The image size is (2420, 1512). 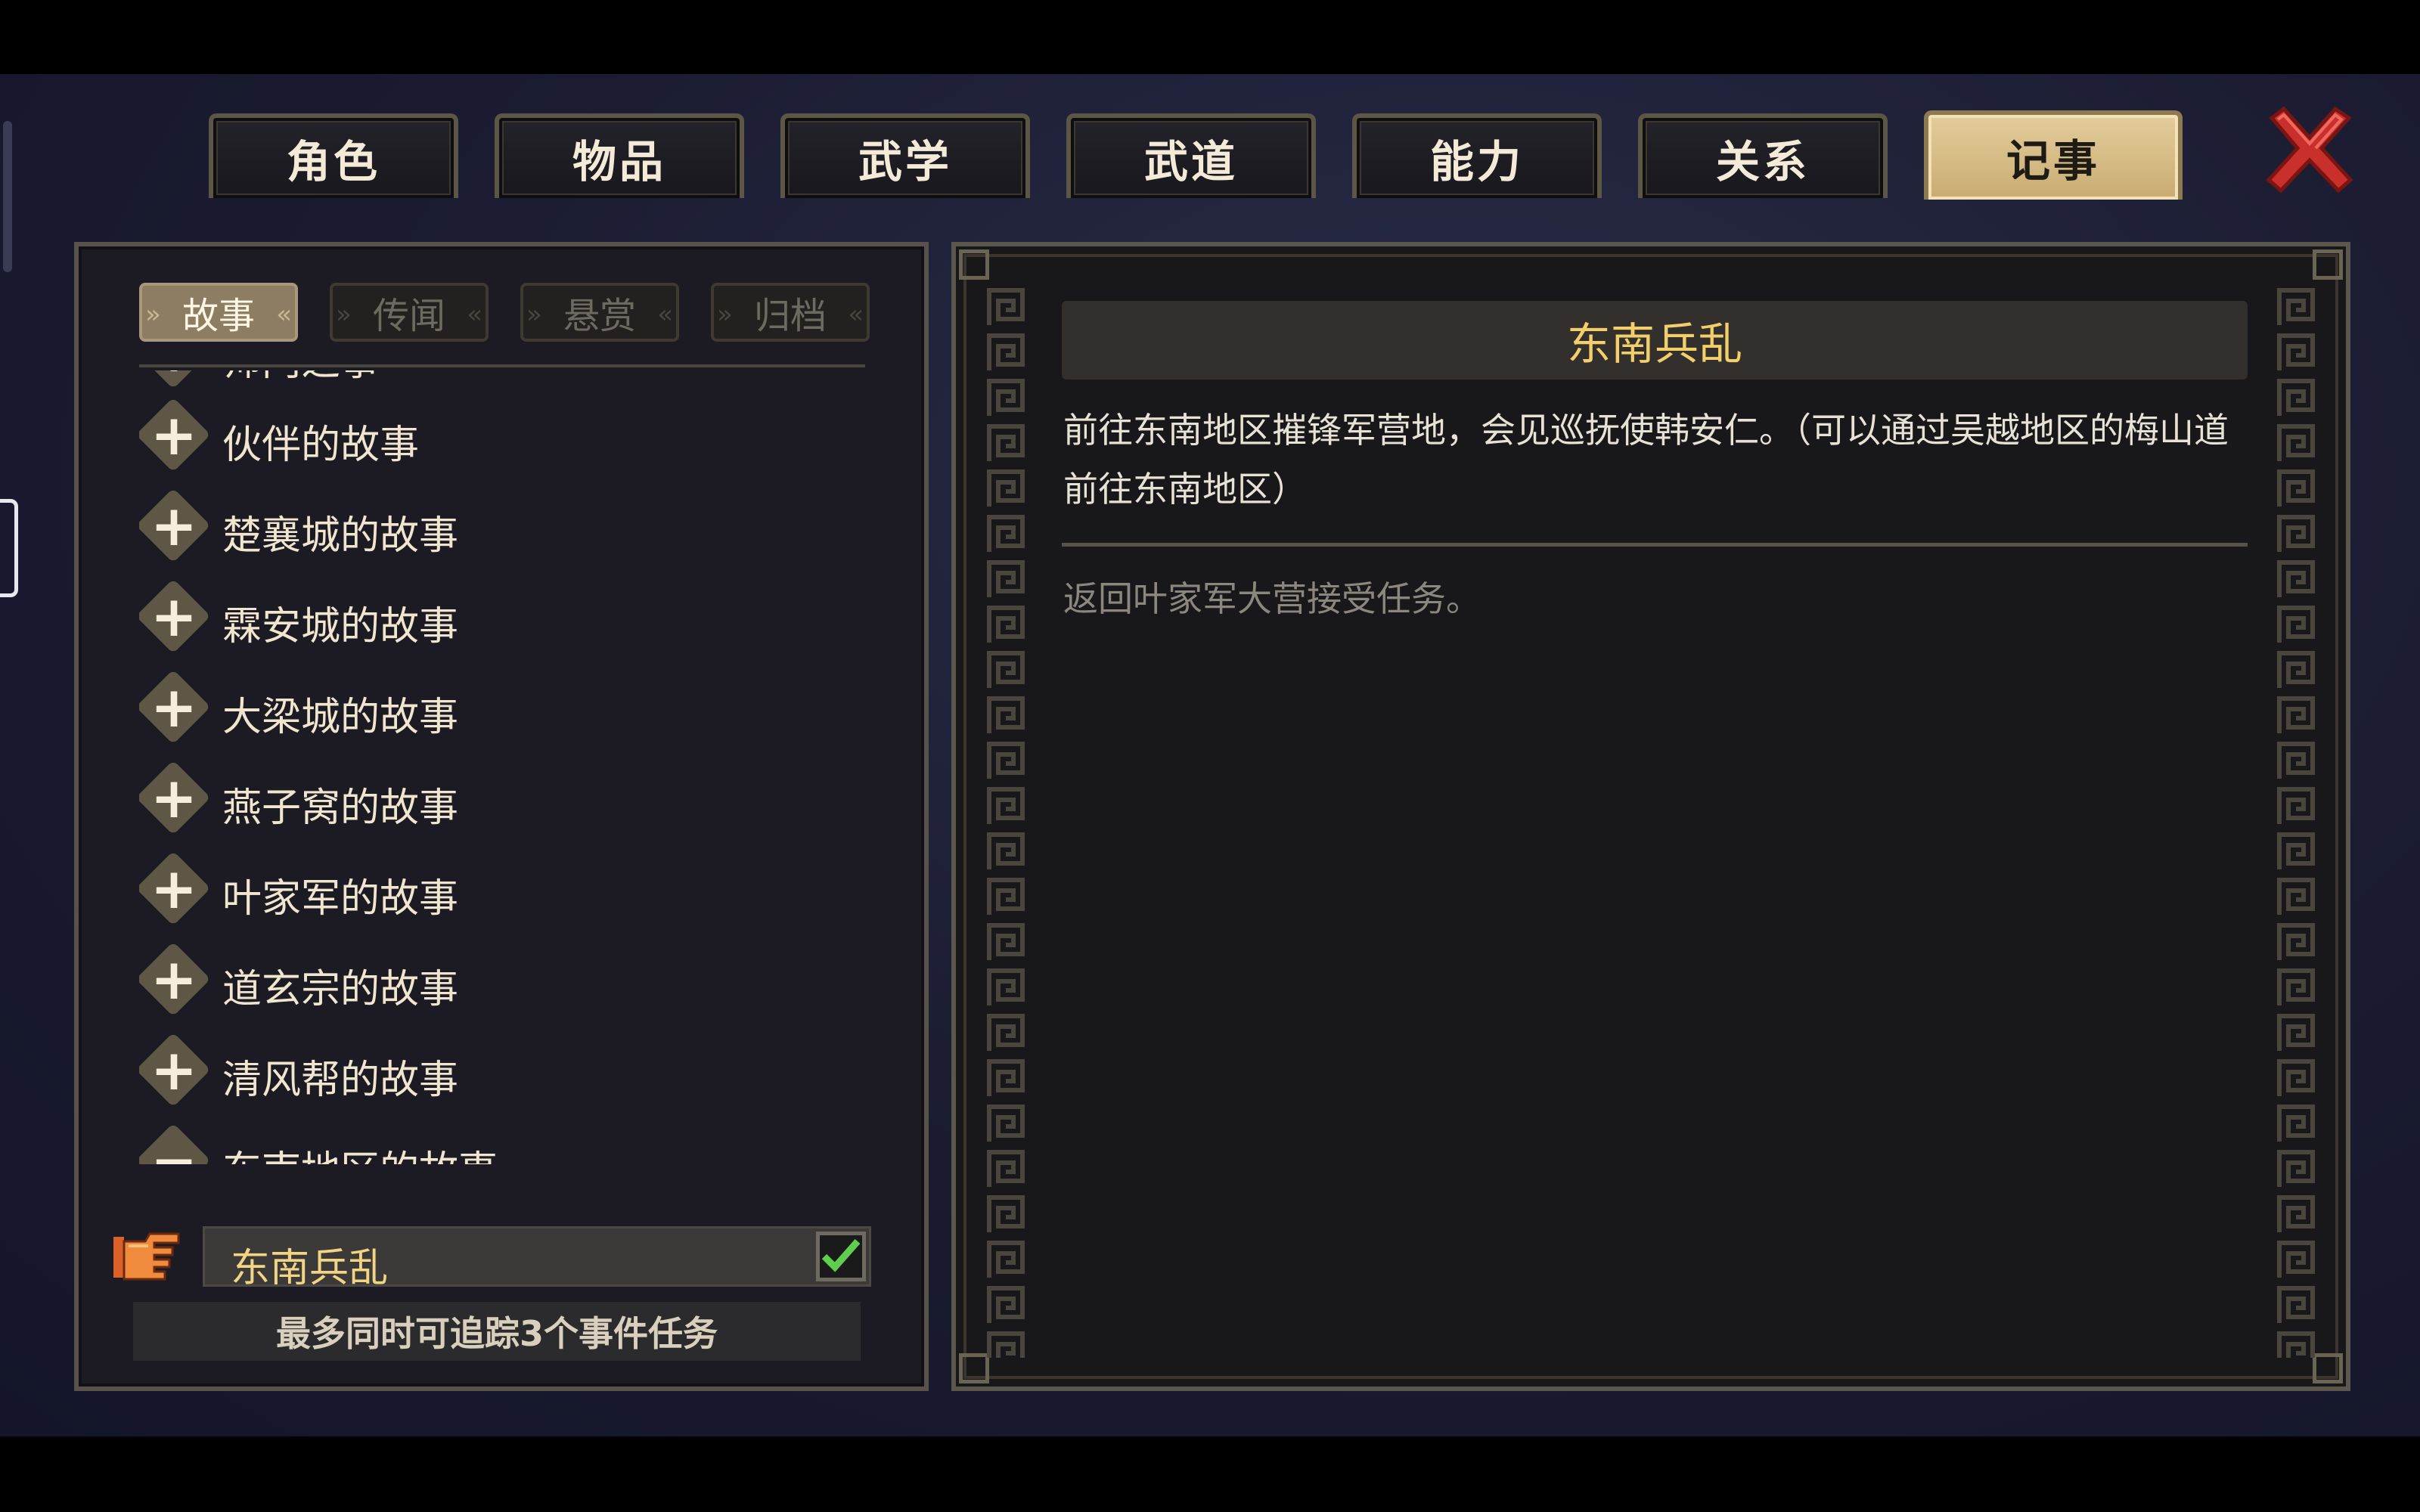 What do you see at coordinates (1190, 161) in the screenshot?
I see `tab-label: 武道` at bounding box center [1190, 161].